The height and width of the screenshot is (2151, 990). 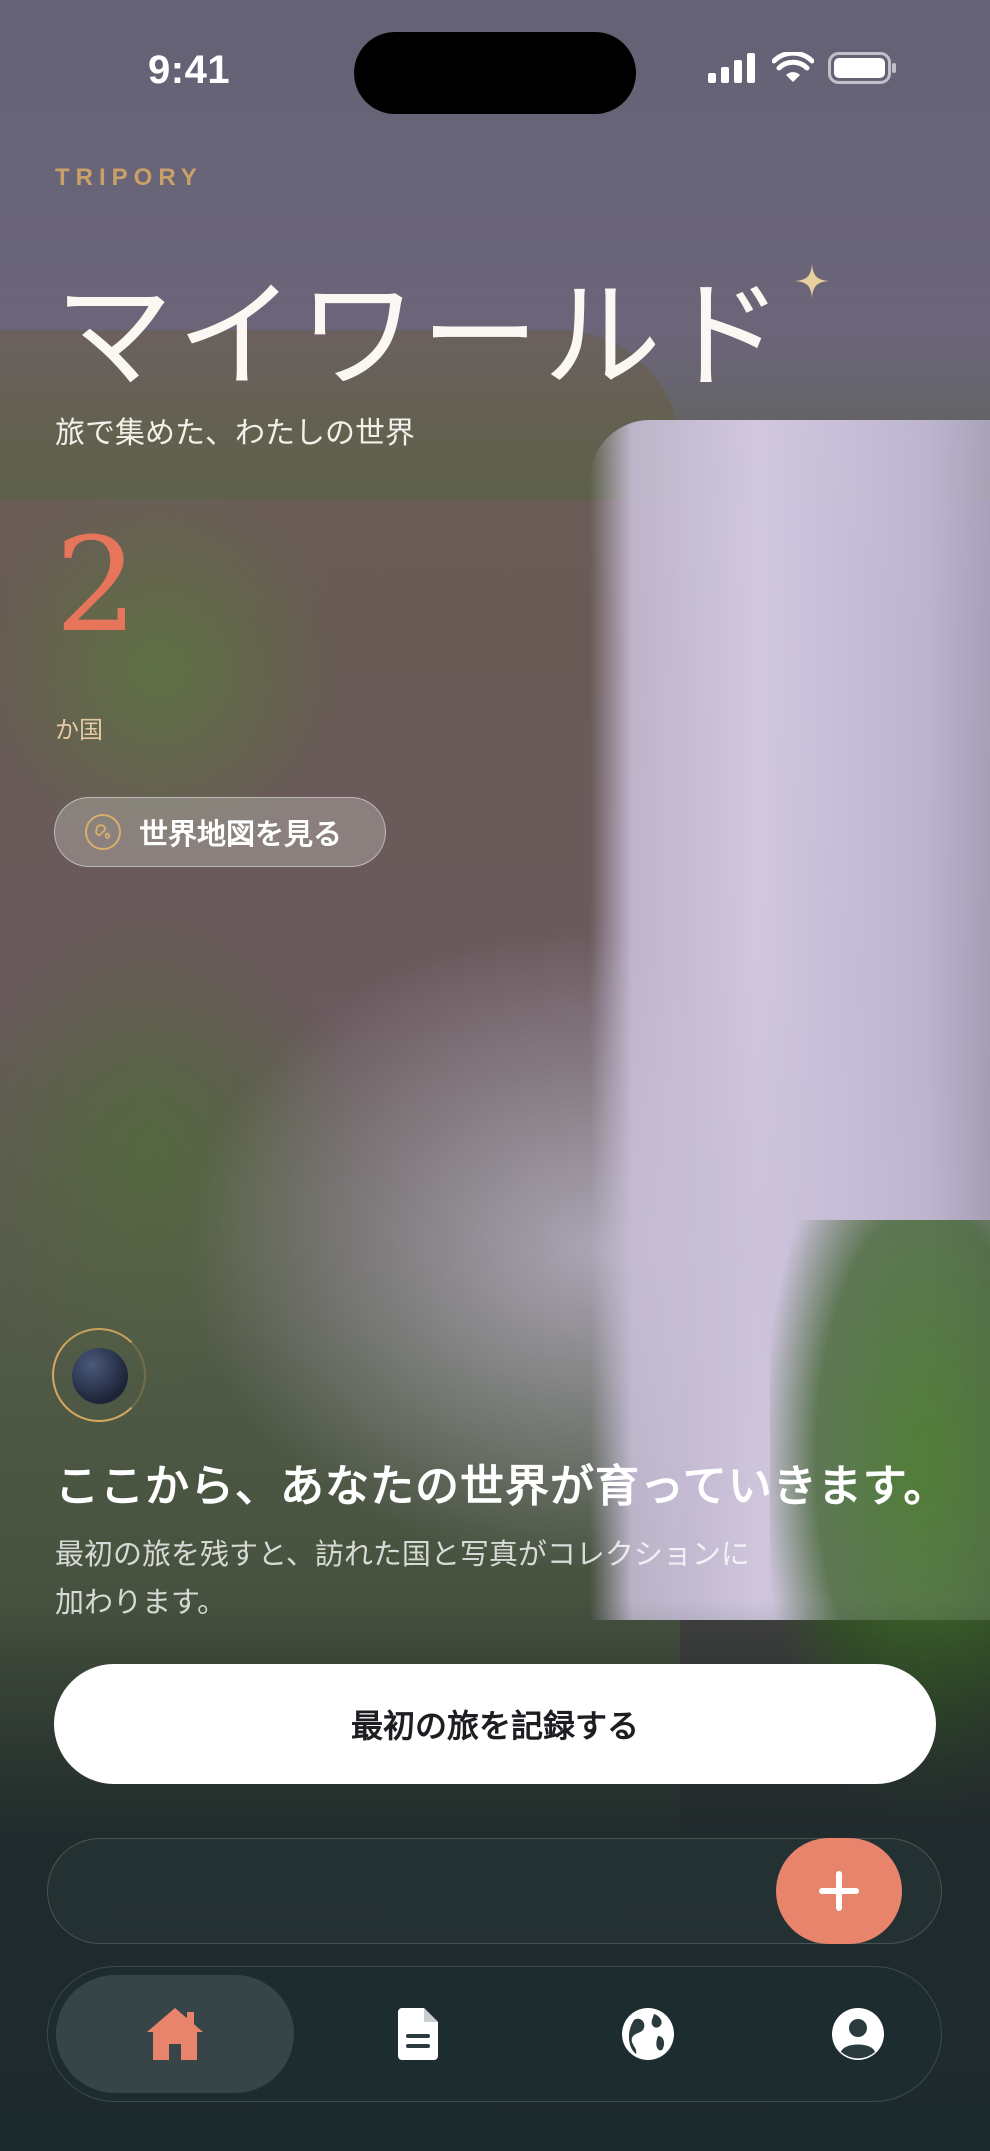 What do you see at coordinates (502, 1486) in the screenshot?
I see `empty-state-title: ここから、あなたの世界が育っていきます。` at bounding box center [502, 1486].